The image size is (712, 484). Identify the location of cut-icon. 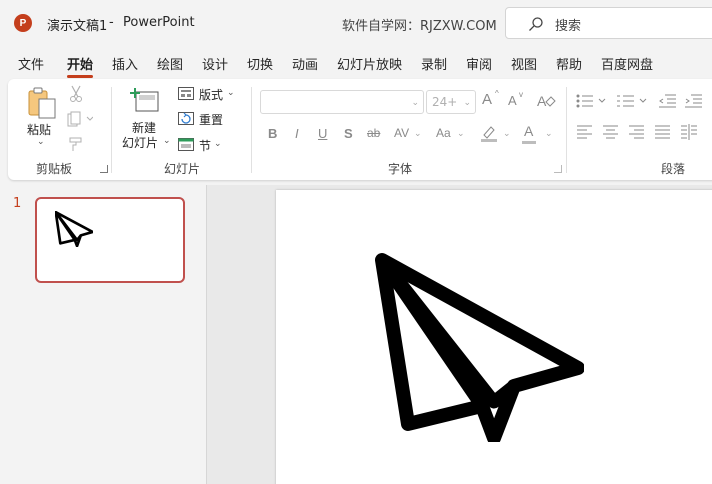
(76, 94).